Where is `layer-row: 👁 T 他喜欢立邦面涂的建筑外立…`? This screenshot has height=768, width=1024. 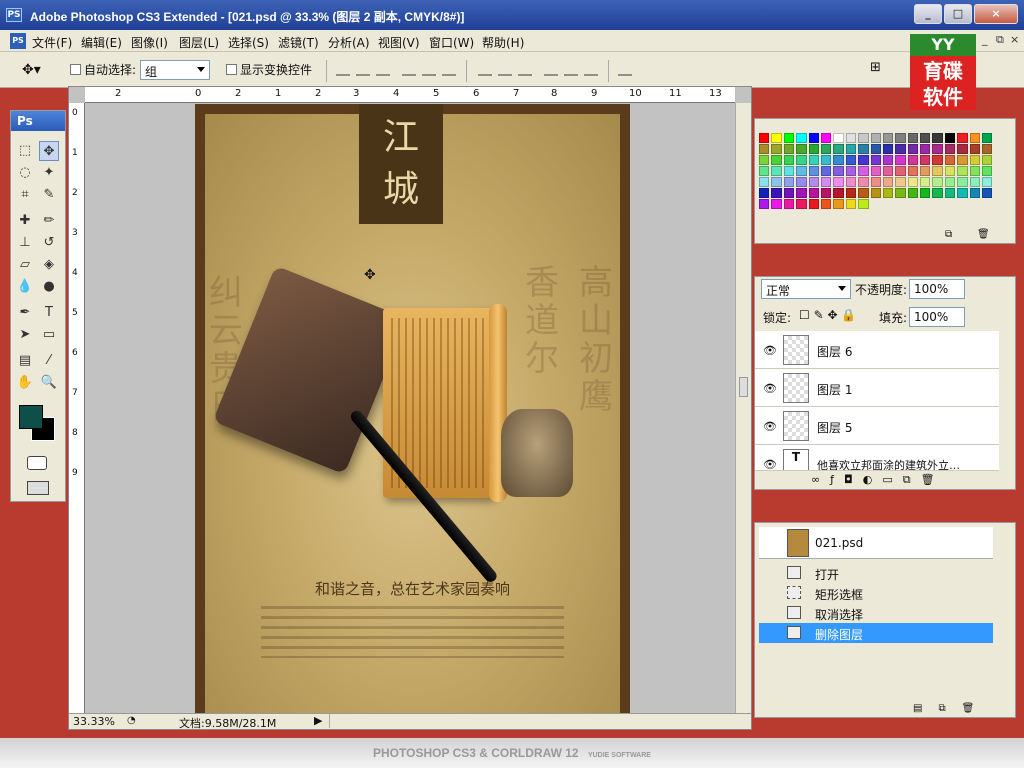 layer-row: 👁 T 他喜欢立邦面涂的建筑外立… is located at coordinates (877, 458).